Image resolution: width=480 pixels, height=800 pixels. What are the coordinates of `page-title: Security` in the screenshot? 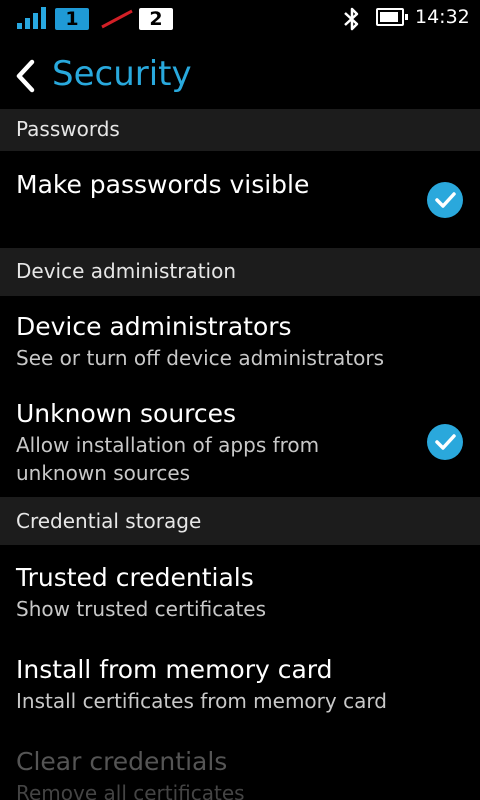 It's located at (122, 74).